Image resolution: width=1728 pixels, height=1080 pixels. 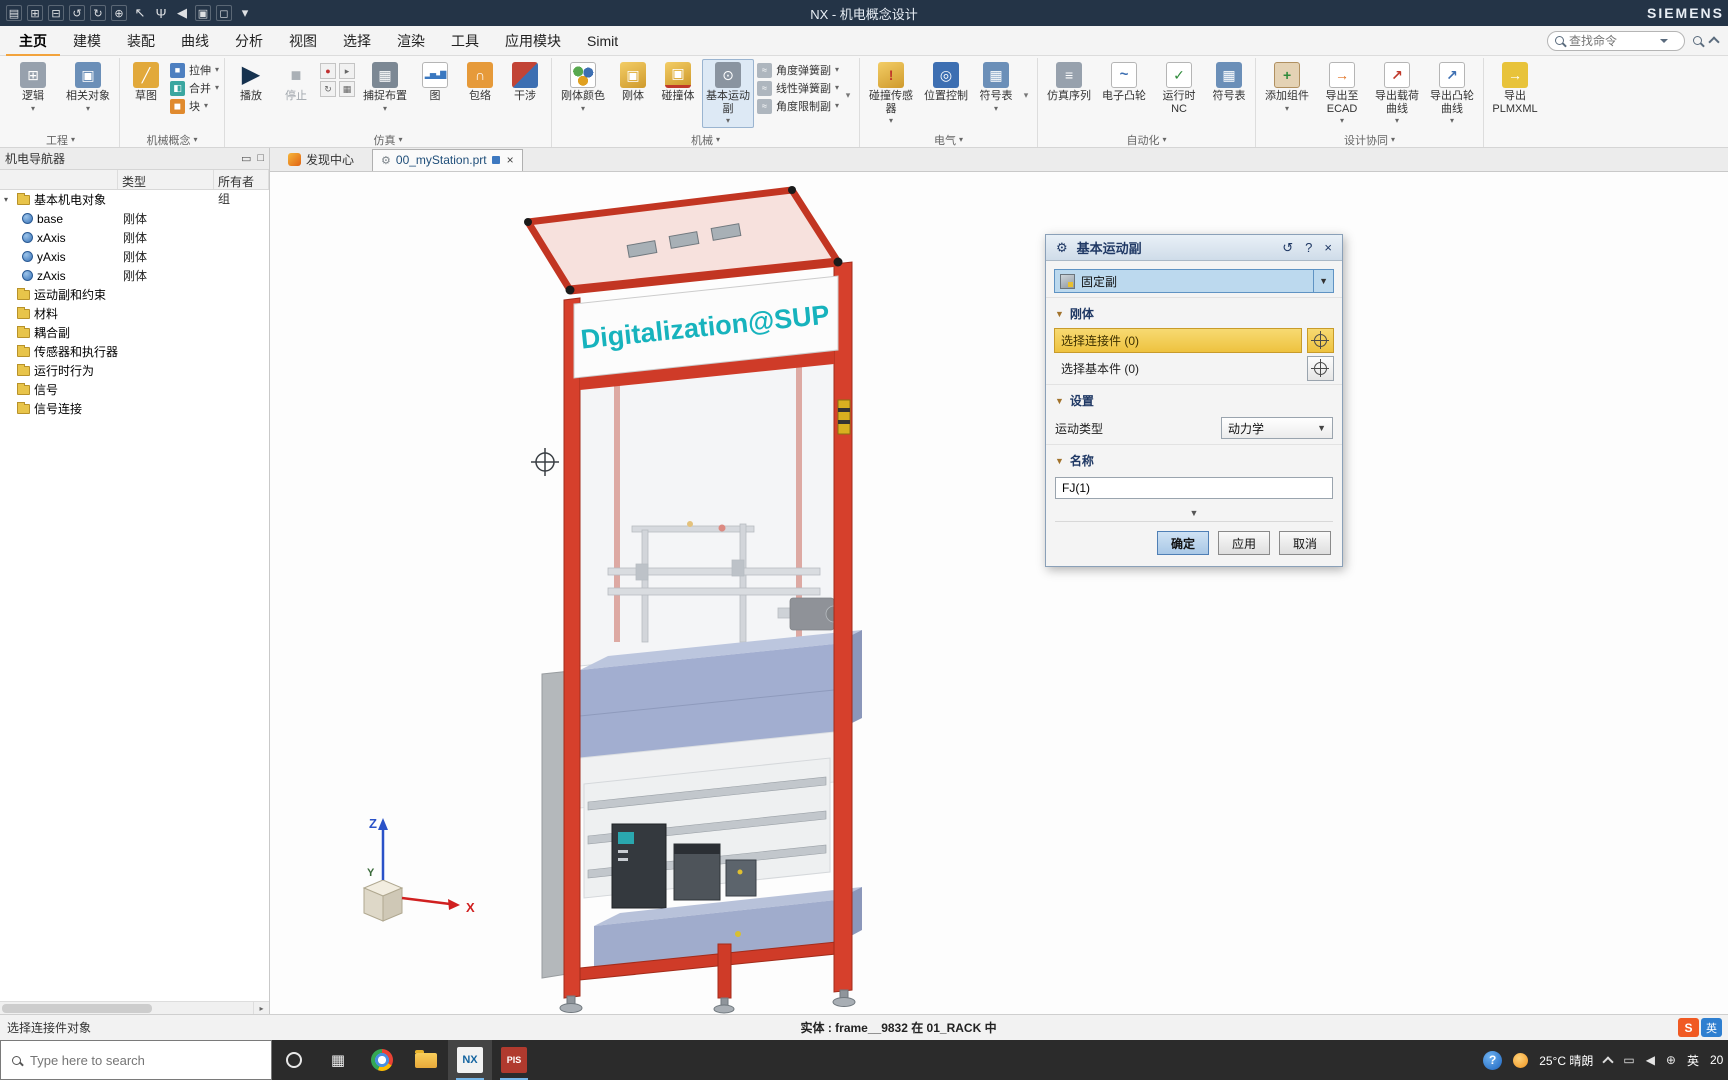 I want to click on tab-view: 视图, so click(x=303, y=41).